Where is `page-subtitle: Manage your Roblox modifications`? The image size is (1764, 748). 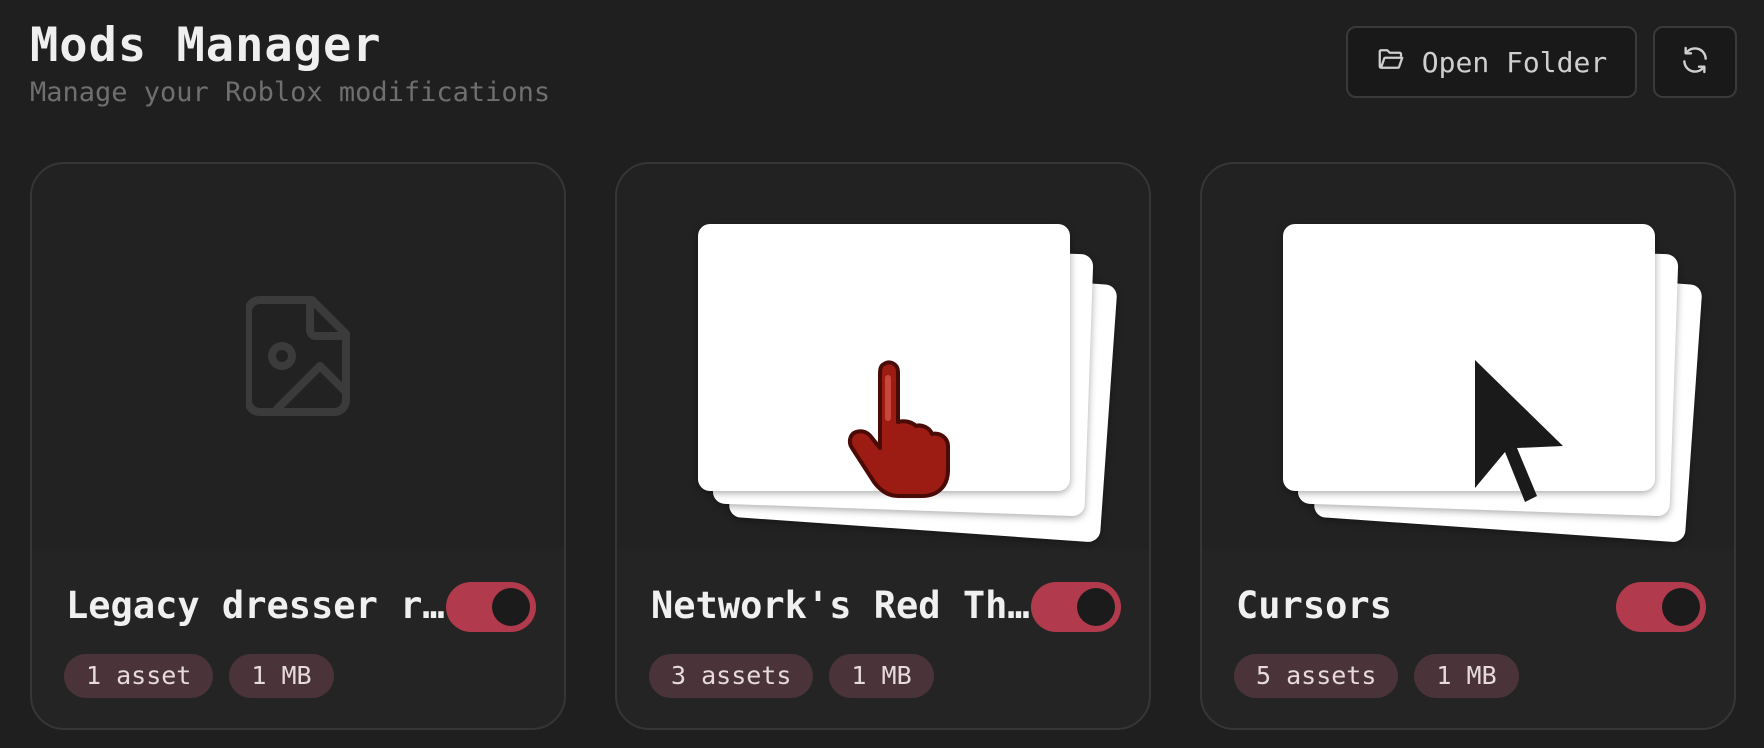 page-subtitle: Manage your Roblox modifications is located at coordinates (290, 92).